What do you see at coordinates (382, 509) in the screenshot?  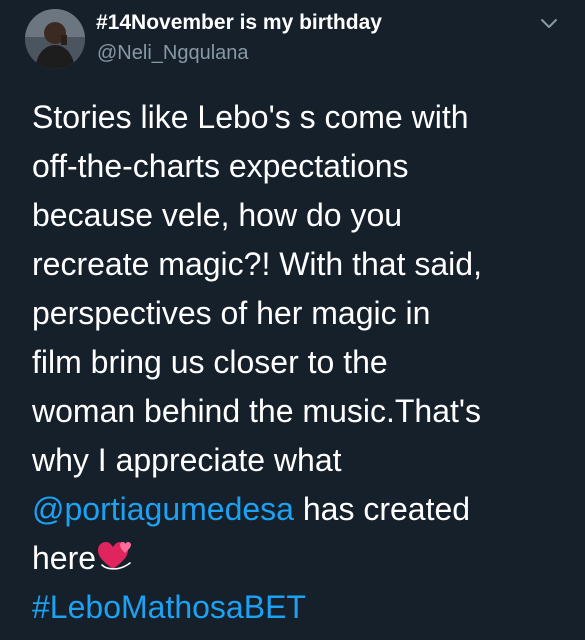 I see `tweet-text-fragment: has created` at bounding box center [382, 509].